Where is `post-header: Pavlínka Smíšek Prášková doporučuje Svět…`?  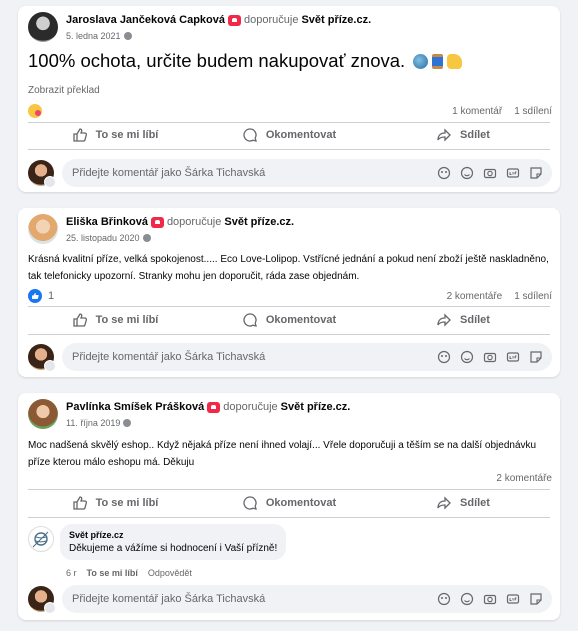 post-header: Pavlínka Smíšek Prášková doporučuje Svět… is located at coordinates (189, 414).